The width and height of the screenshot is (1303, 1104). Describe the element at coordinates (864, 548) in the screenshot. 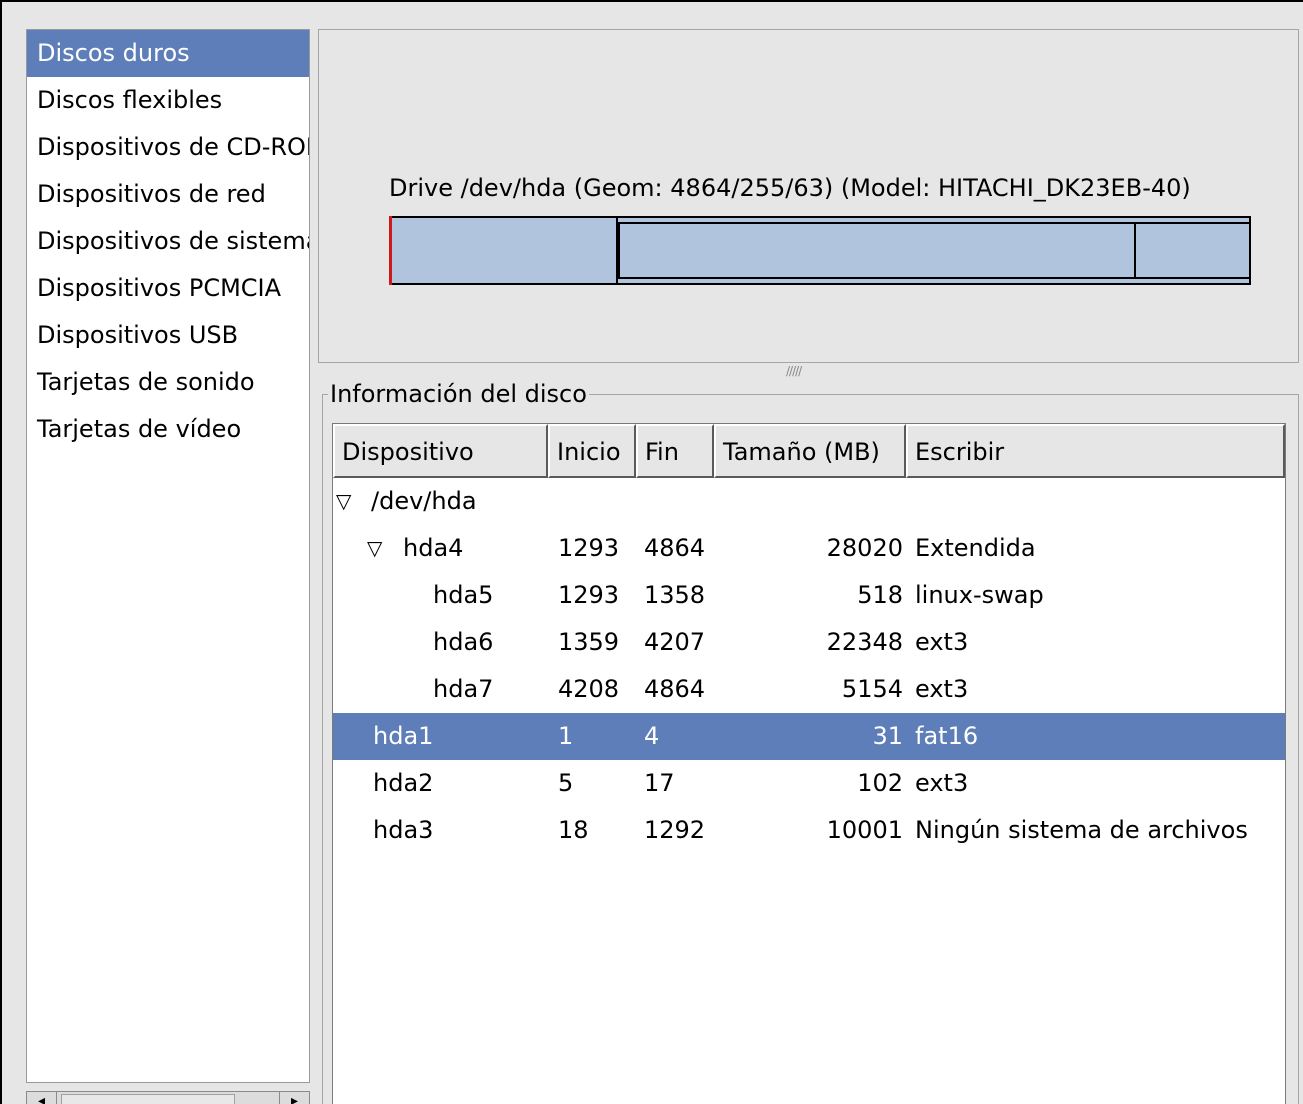

I see `cell-size: 28020` at that location.